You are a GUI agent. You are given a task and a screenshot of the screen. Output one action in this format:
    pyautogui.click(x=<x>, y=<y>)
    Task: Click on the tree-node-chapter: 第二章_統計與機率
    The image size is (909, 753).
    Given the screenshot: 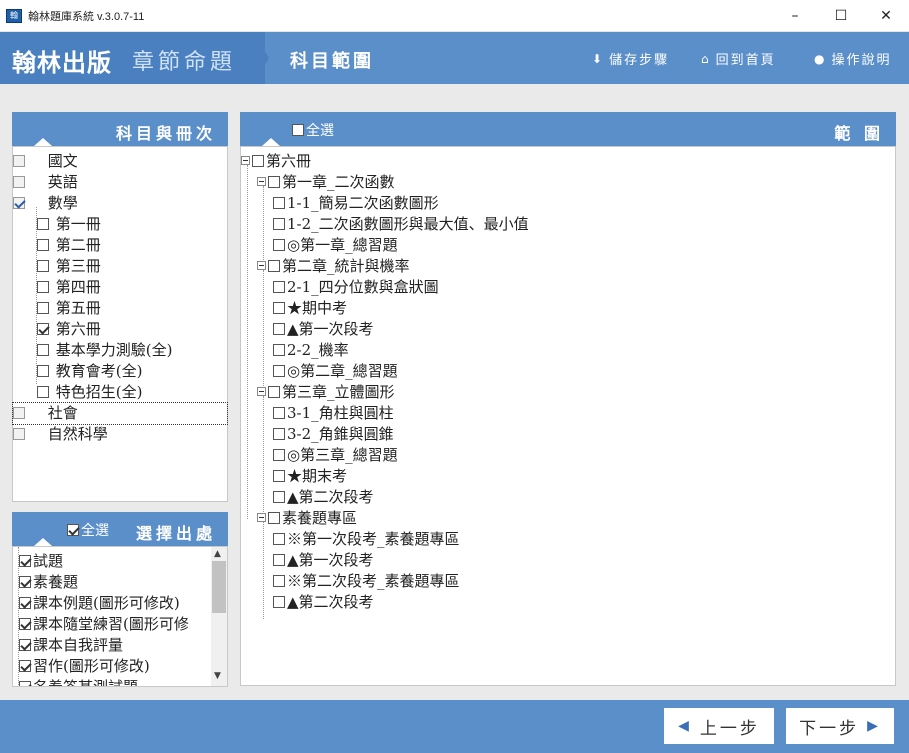 What is the action you would take?
    pyautogui.click(x=333, y=266)
    